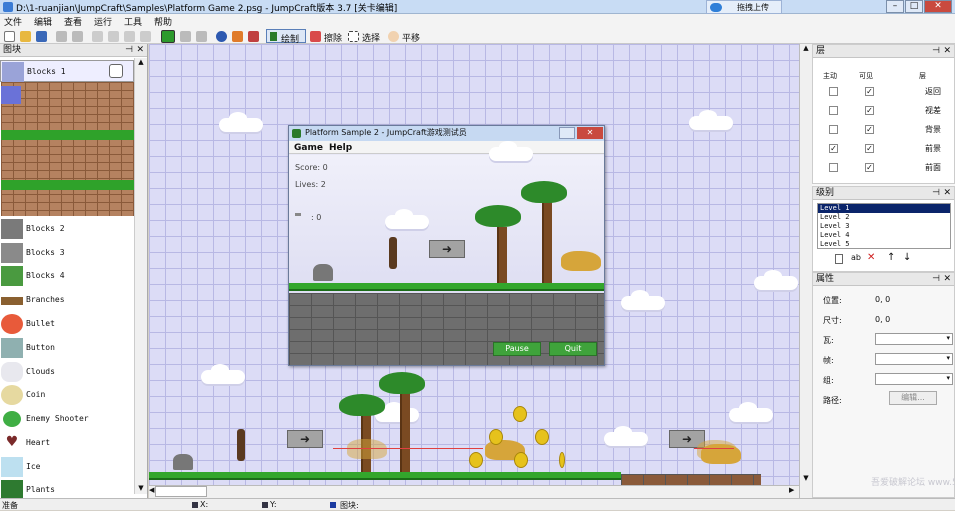 This screenshot has height=511, width=955. Describe the element at coordinates (884, 235) in the screenshot. I see `level-item: Level 4` at that location.